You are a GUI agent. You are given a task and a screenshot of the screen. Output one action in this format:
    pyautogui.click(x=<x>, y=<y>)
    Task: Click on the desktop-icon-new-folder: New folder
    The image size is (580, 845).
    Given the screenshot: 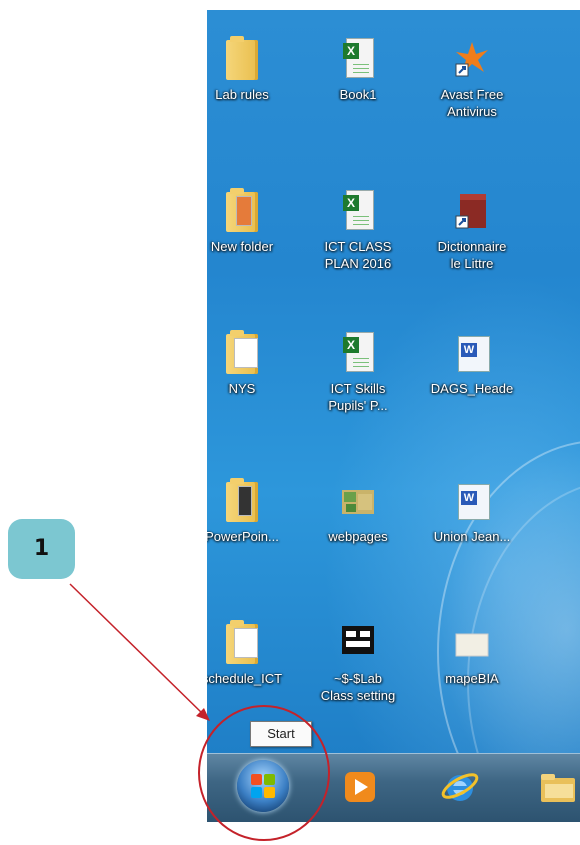 What is the action you would take?
    pyautogui.click(x=252, y=221)
    